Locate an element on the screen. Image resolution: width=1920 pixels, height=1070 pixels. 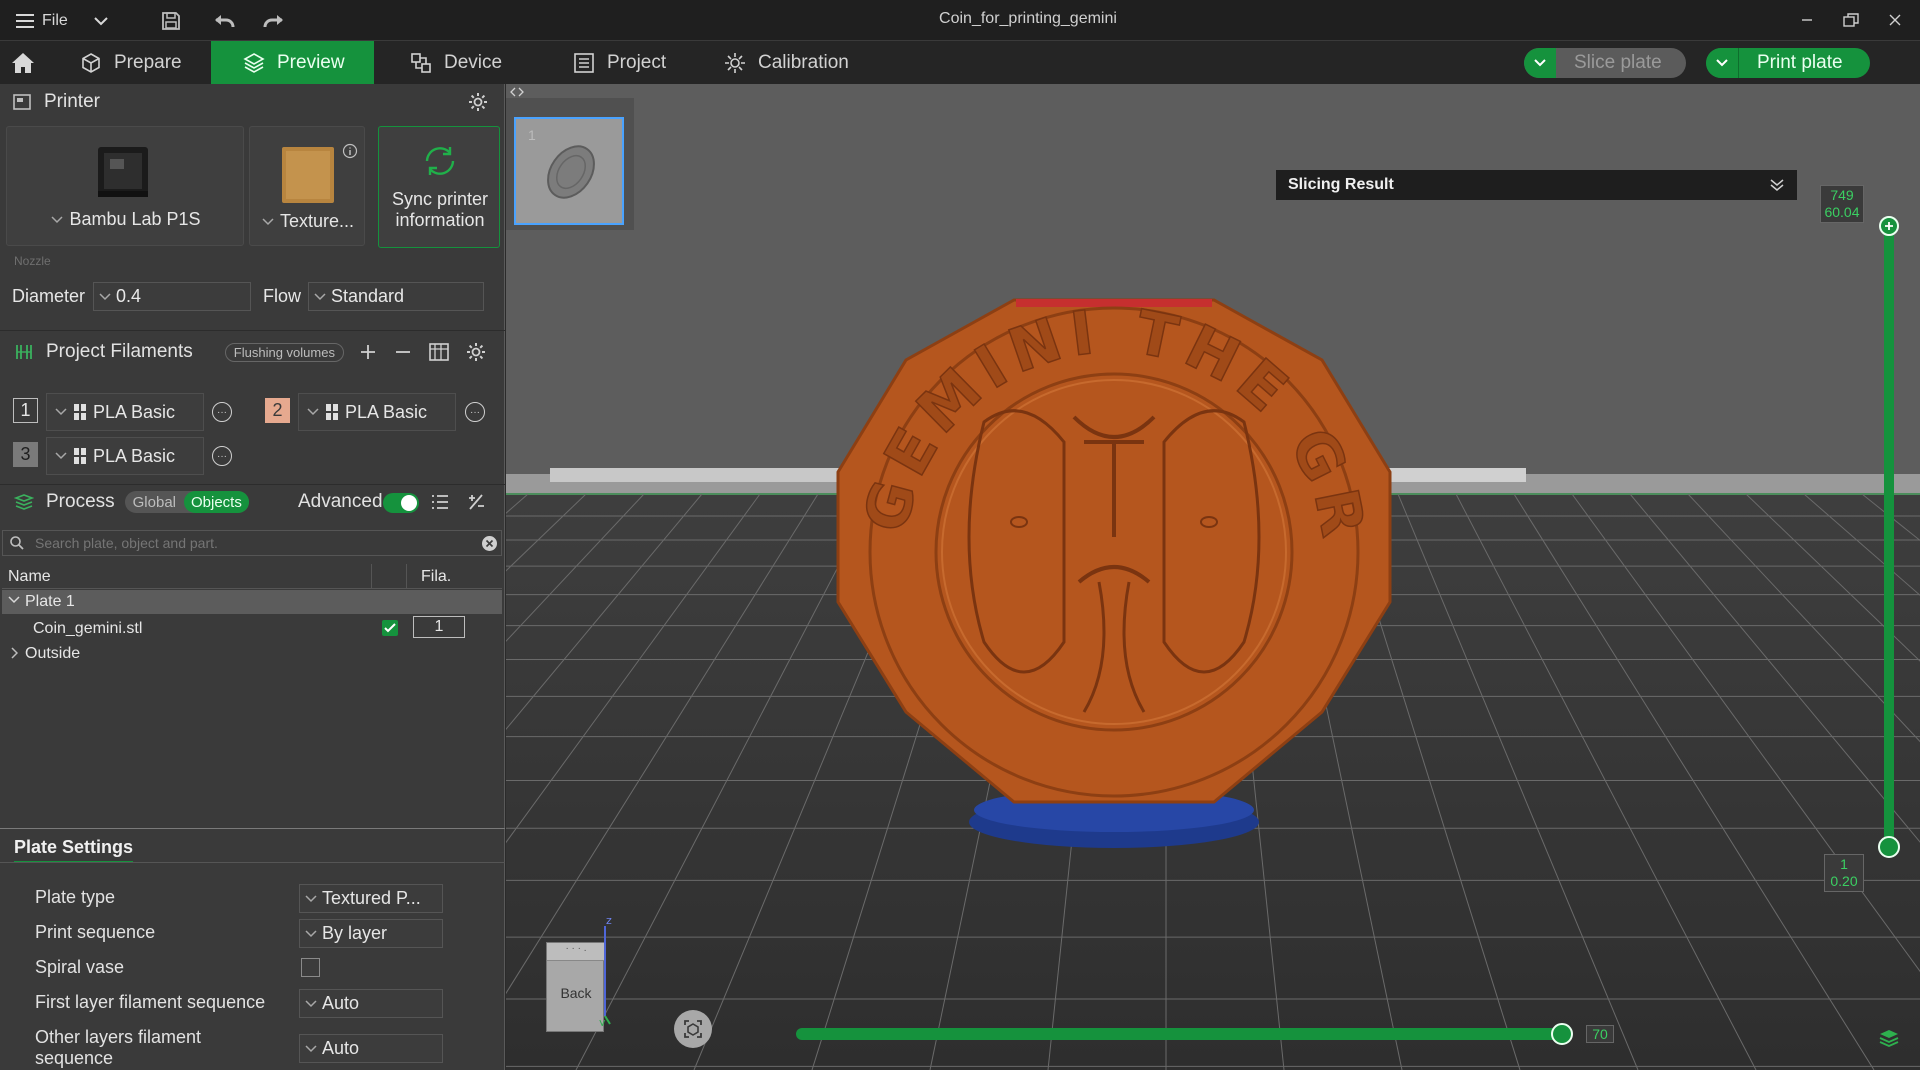
coin-thumbnail-icon is located at coordinates (571, 172).